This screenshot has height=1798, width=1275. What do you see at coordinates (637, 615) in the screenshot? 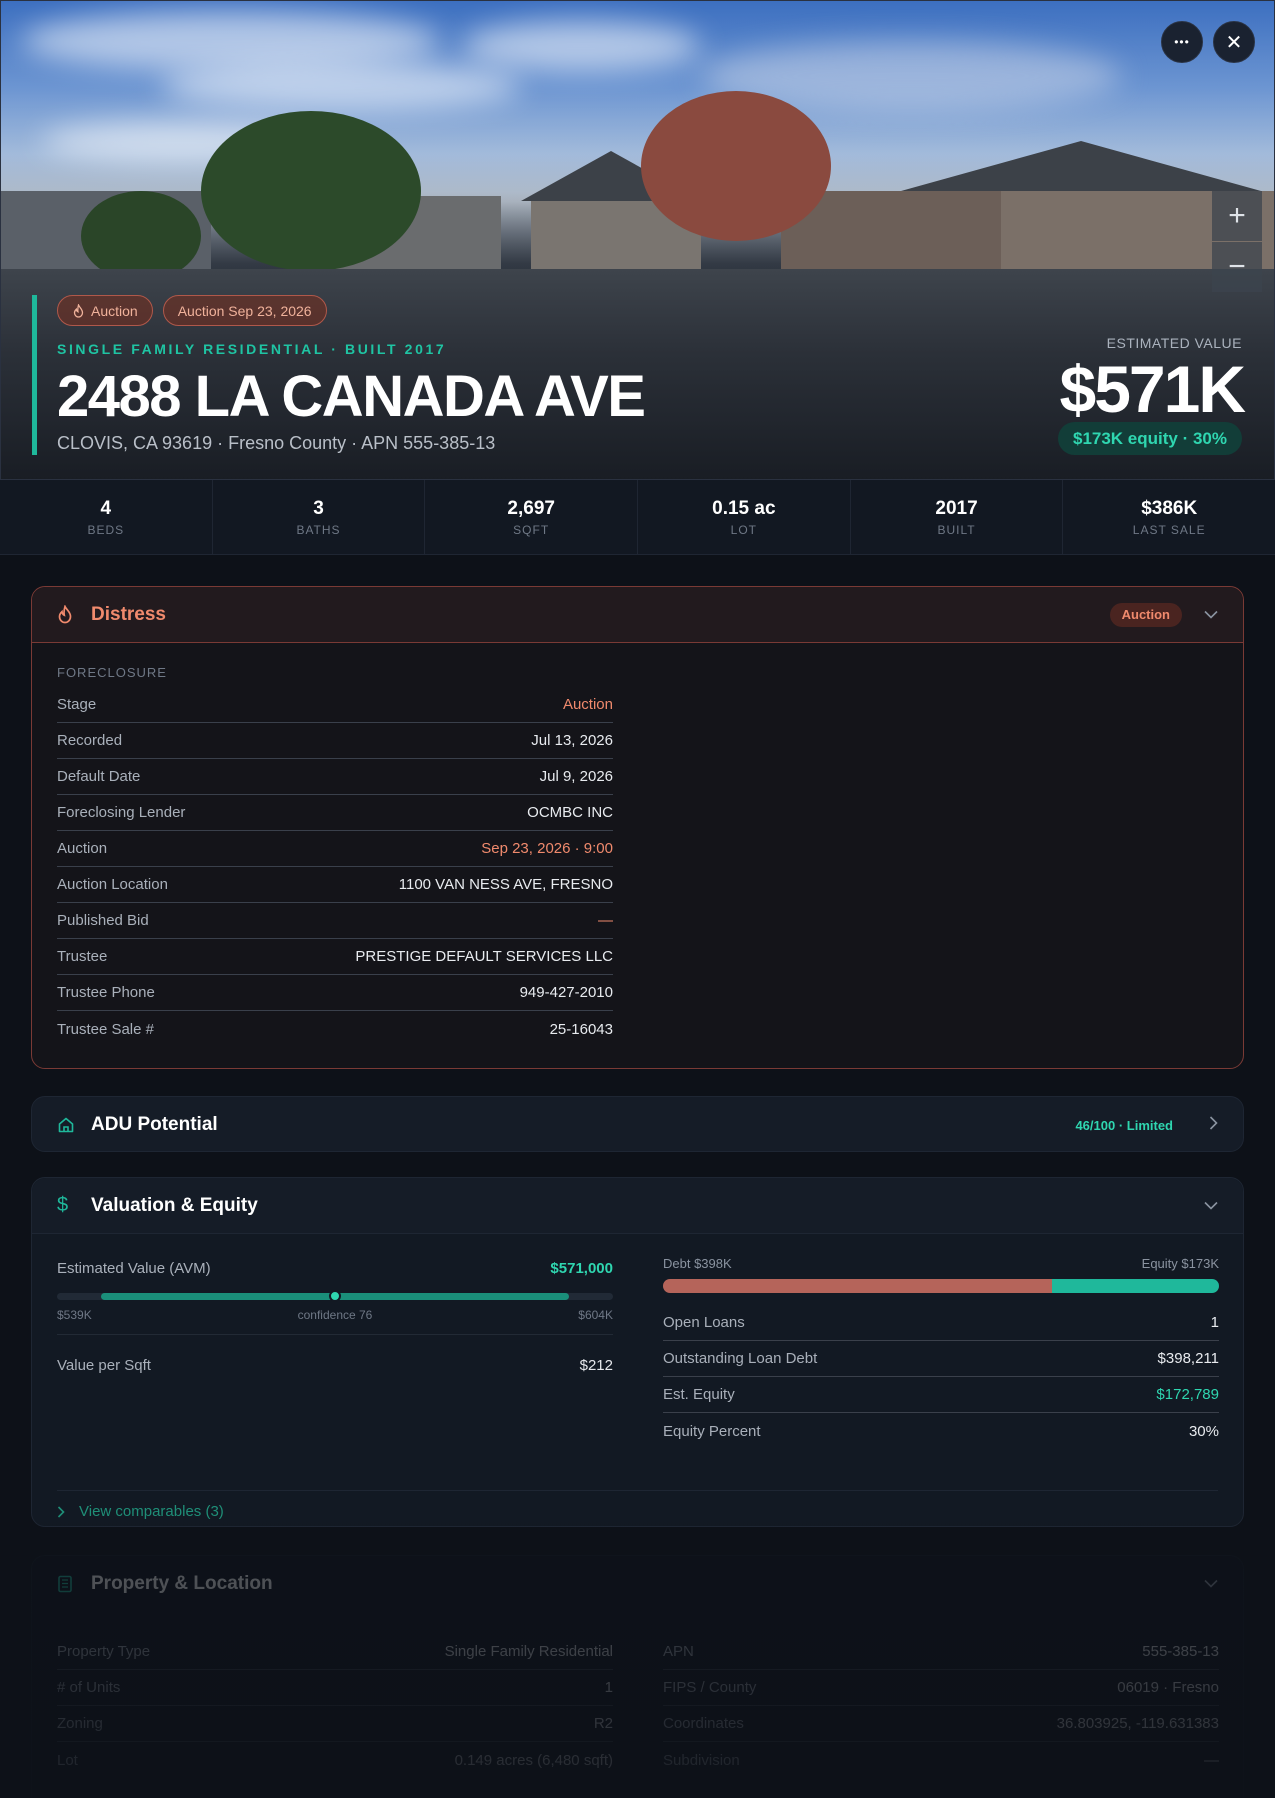
I see `distress-header: Distress Auction` at bounding box center [637, 615].